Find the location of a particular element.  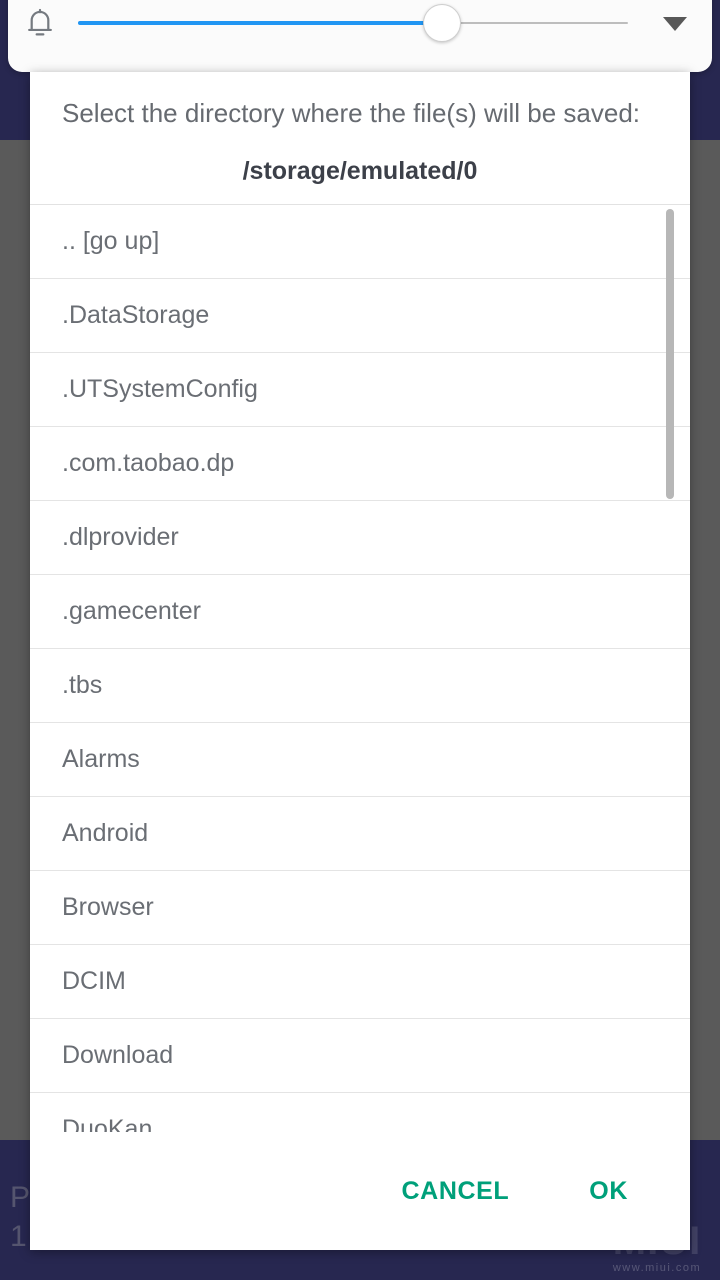

directory-list-item-label: .DataStorage is located at coordinates (136, 315).